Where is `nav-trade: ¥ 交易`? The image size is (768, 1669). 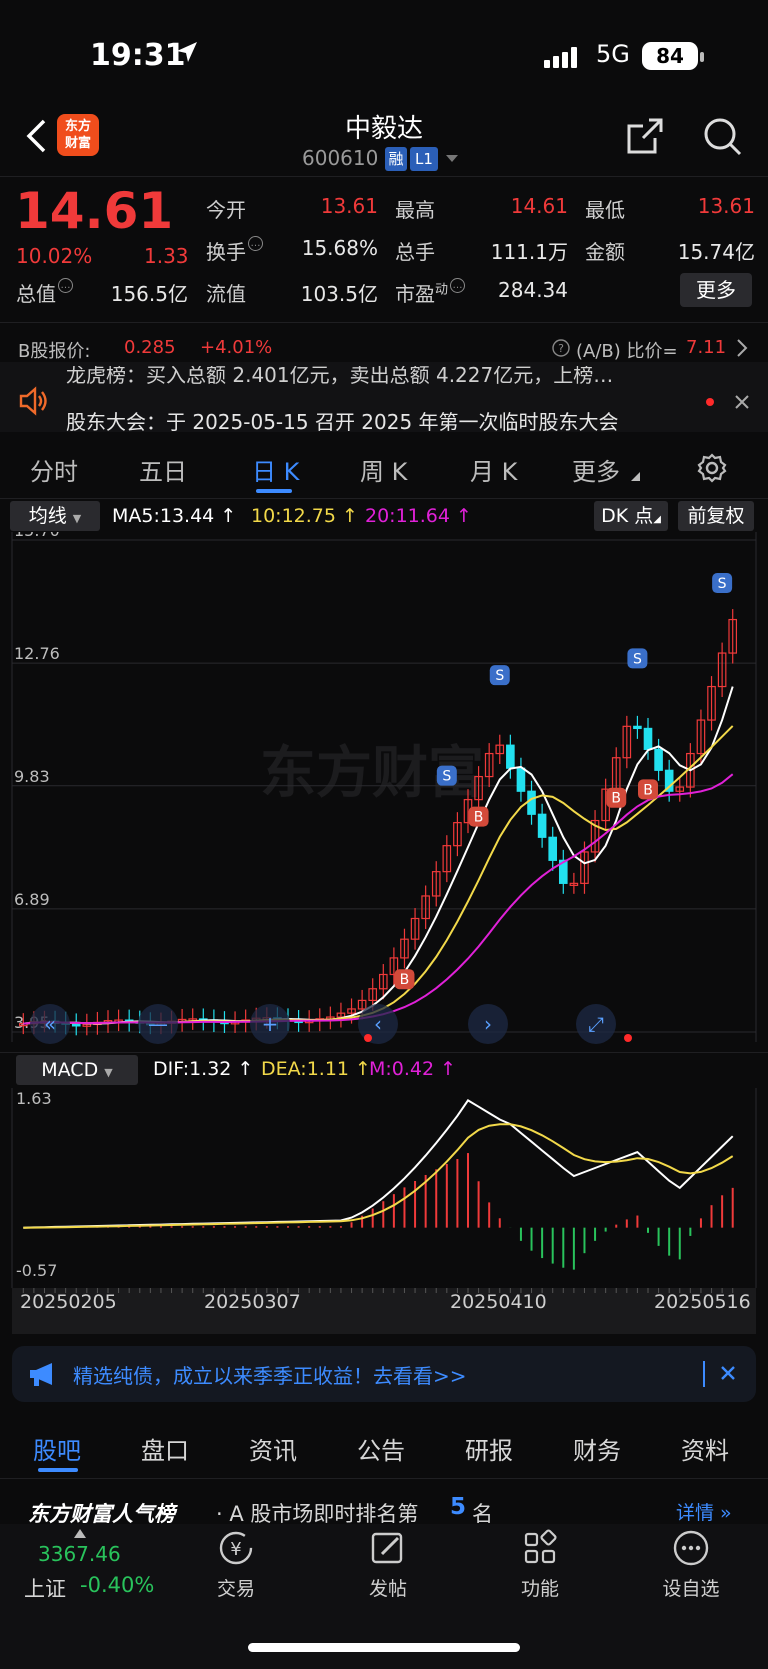 nav-trade: ¥ 交易 is located at coordinates (236, 1564).